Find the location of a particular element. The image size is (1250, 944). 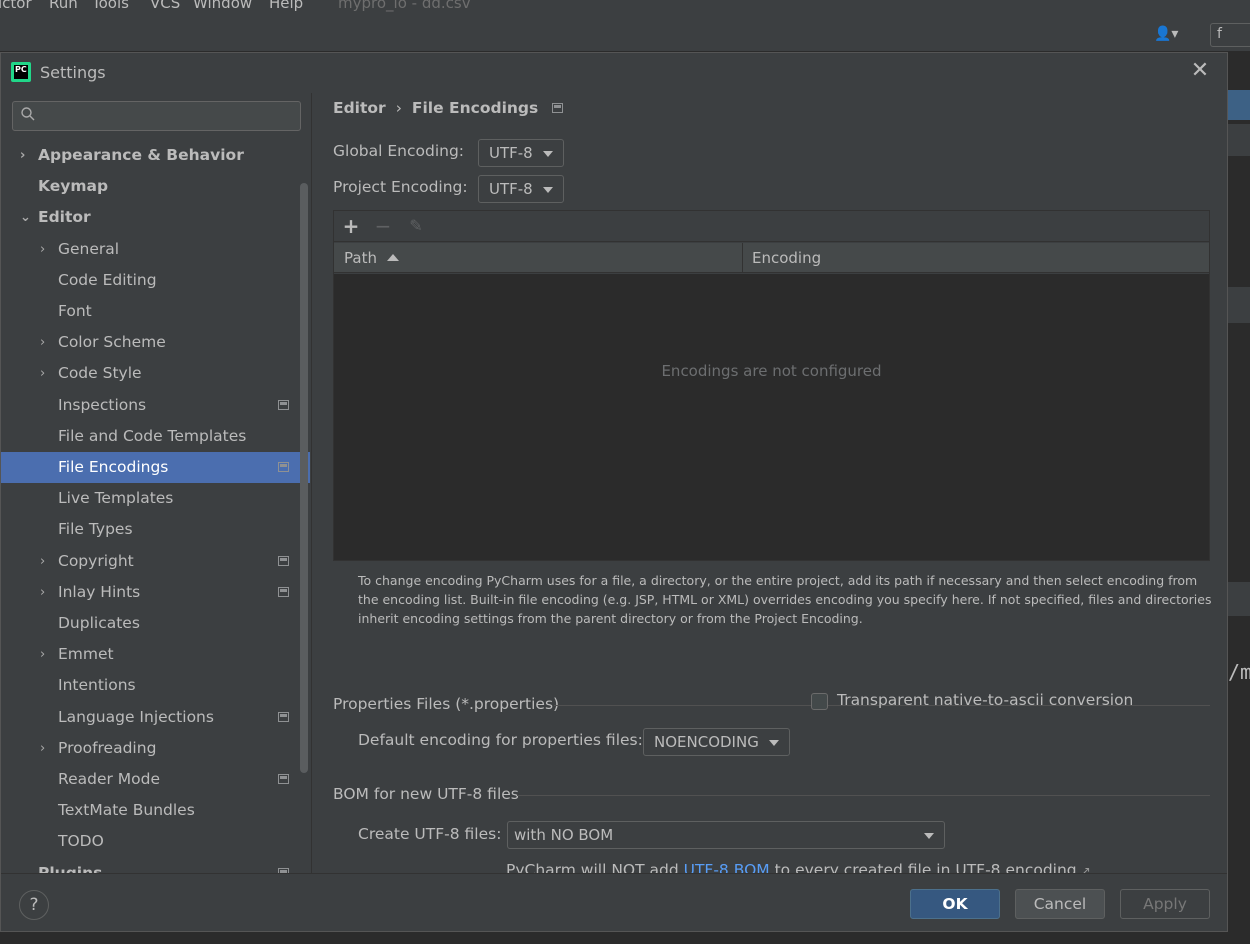

settings-search-field is located at coordinates (156, 116).